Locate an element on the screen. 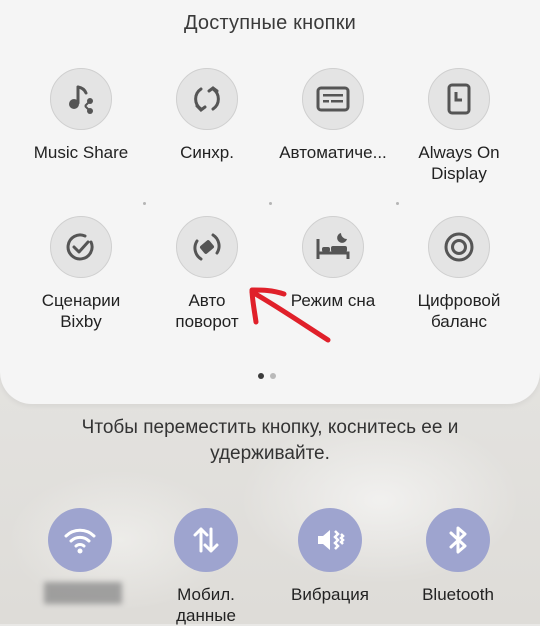 Image resolution: width=540 pixels, height=626 pixels. vibrate-icon is located at coordinates (330, 540).